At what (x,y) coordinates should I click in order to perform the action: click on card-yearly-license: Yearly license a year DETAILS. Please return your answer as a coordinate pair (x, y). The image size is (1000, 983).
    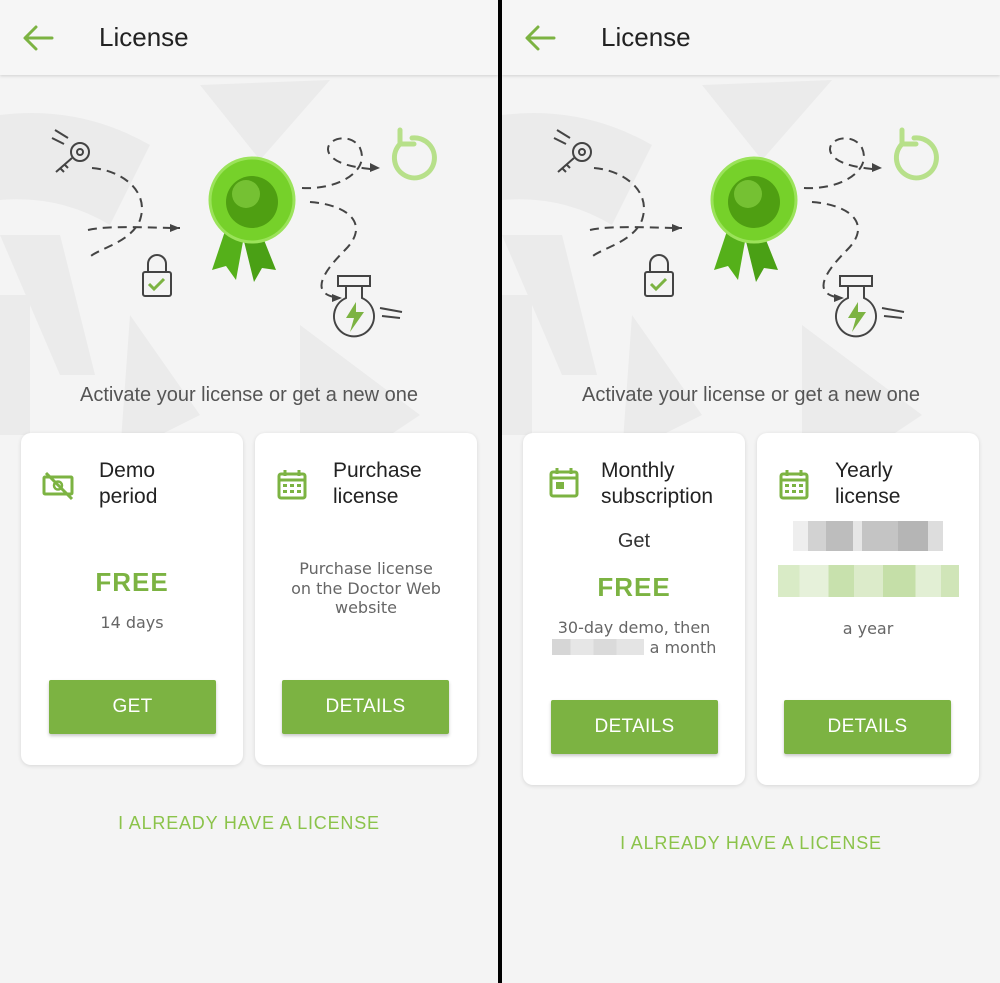
    Looking at the image, I should click on (868, 609).